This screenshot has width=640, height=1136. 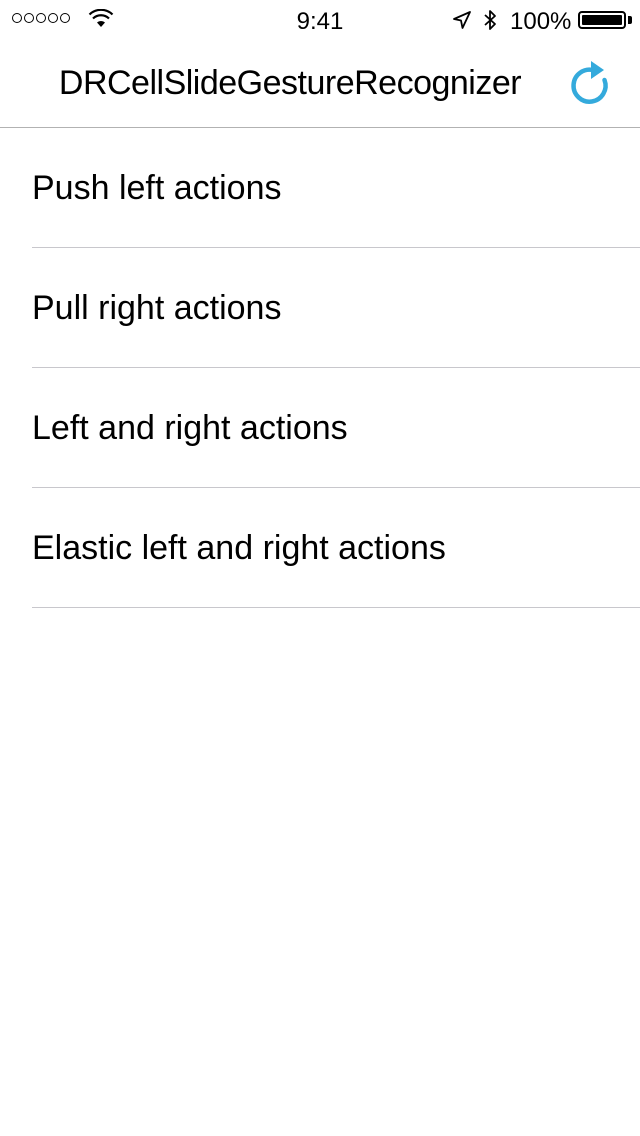 I want to click on row-elastic-left-and-right-actions: Elastic left and right actions, so click(x=320, y=548).